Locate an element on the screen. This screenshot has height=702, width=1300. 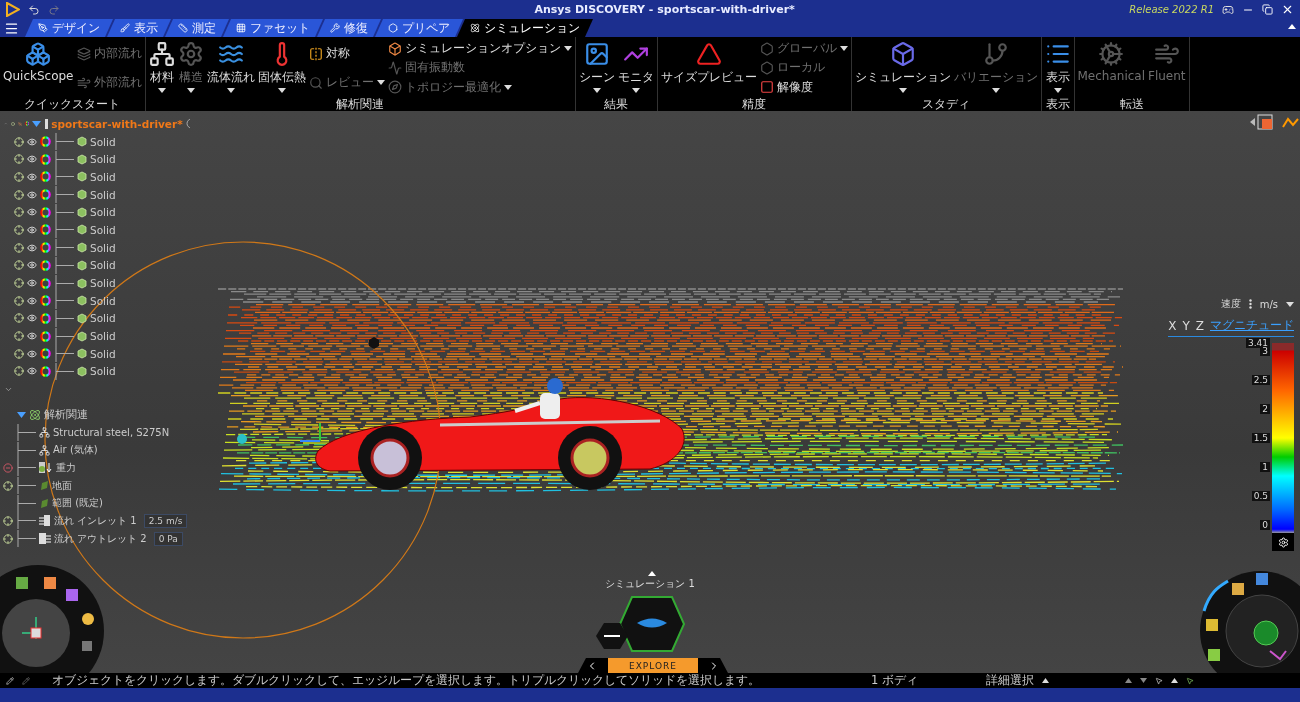
tree-item-label: Air (気体) is located at coordinates (75, 450).